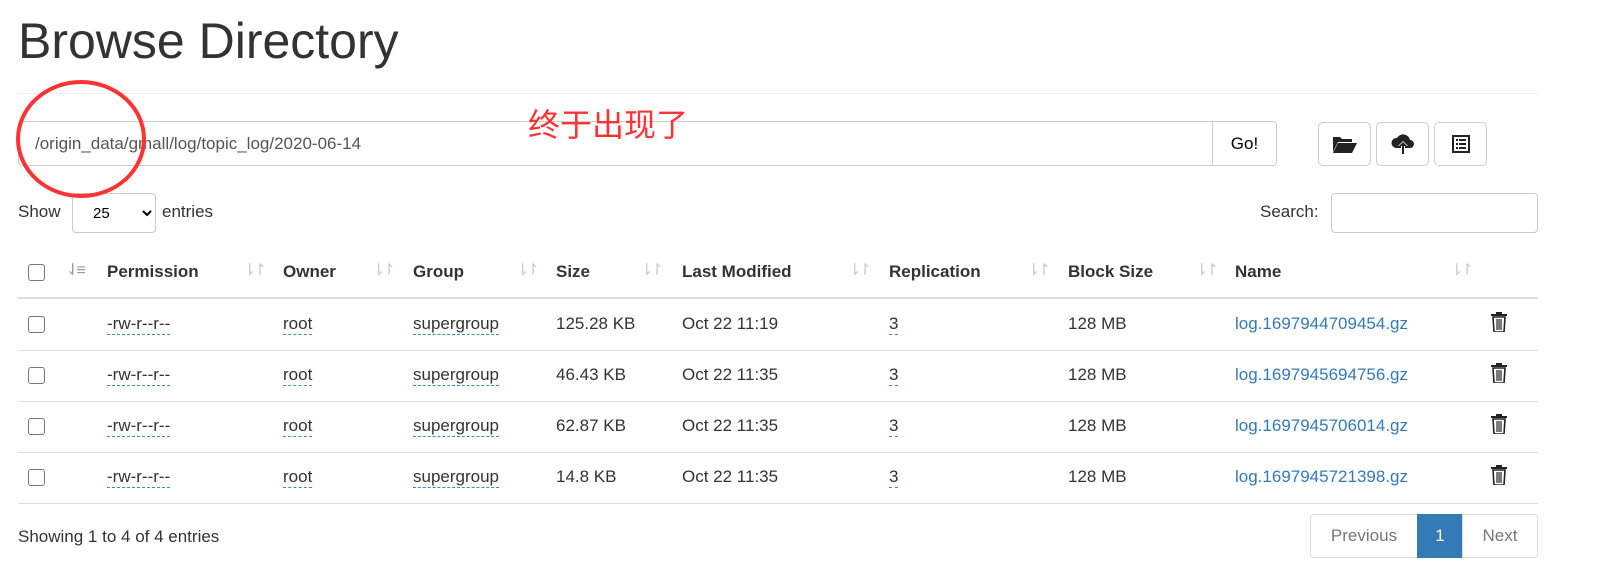 The width and height of the screenshot is (1617, 588). I want to click on cell: 14.8 KB, so click(586, 476).